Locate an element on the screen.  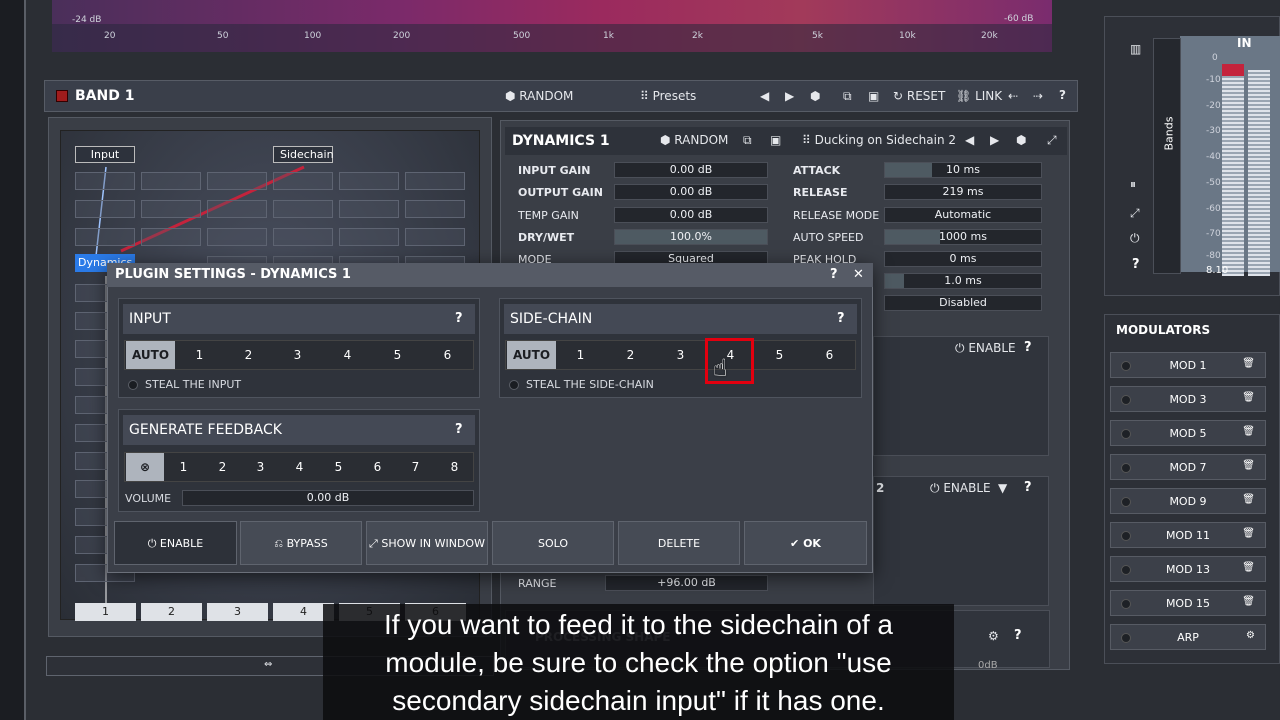
input-option: 6 is located at coordinates (447, 355).